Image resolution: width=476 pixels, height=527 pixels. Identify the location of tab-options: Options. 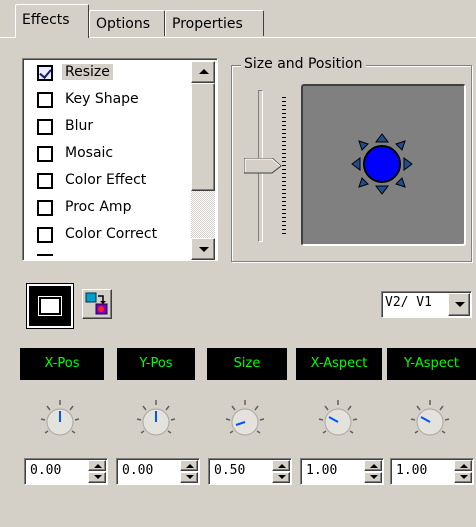
(127, 23).